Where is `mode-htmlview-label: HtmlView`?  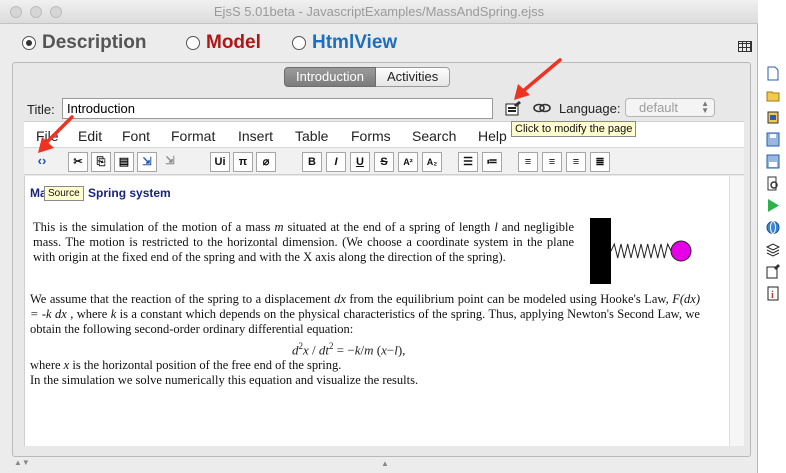 mode-htmlview-label: HtmlView is located at coordinates (355, 42).